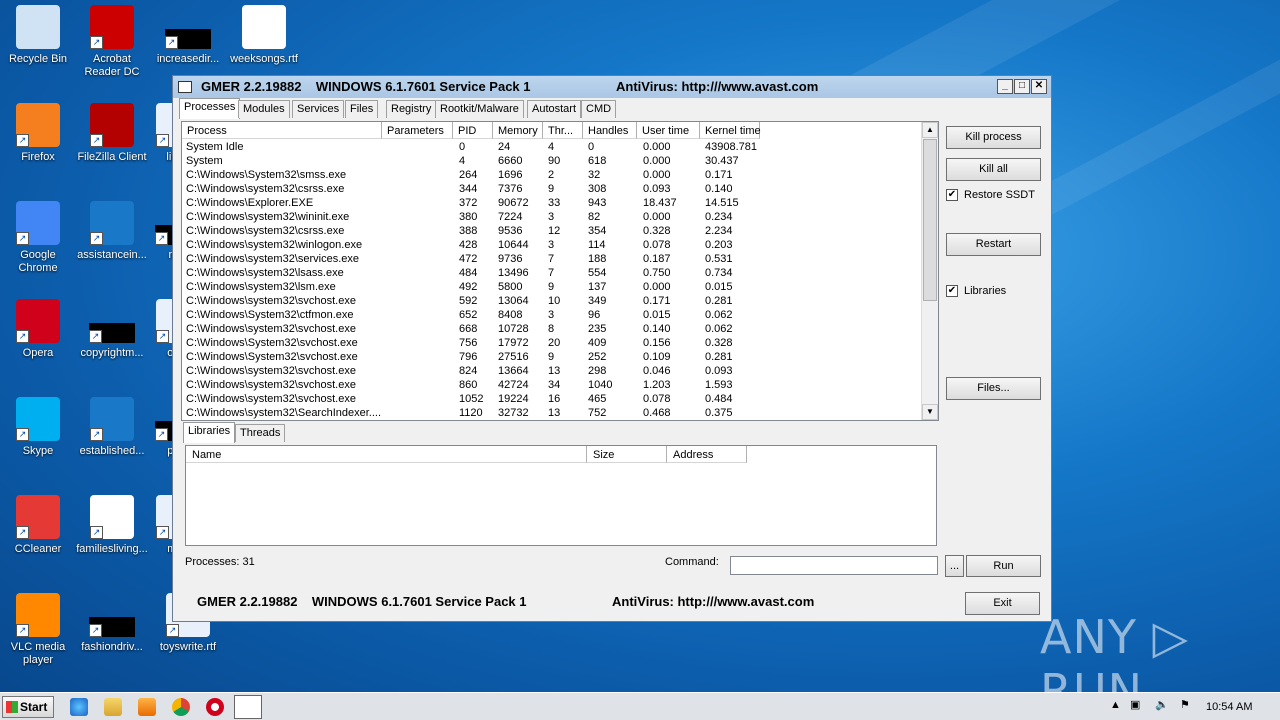  What do you see at coordinates (318, 109) in the screenshot?
I see `tab-services: Services` at bounding box center [318, 109].